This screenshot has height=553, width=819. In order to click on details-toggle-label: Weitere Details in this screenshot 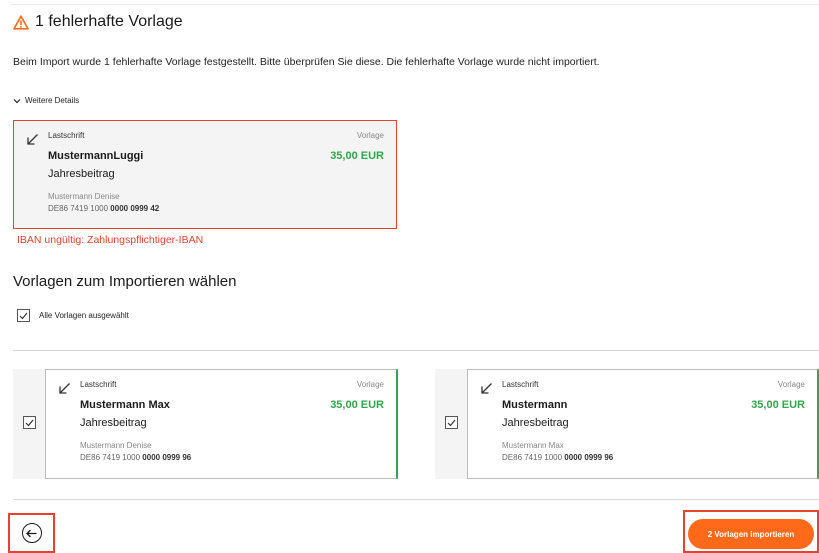, I will do `click(52, 100)`.